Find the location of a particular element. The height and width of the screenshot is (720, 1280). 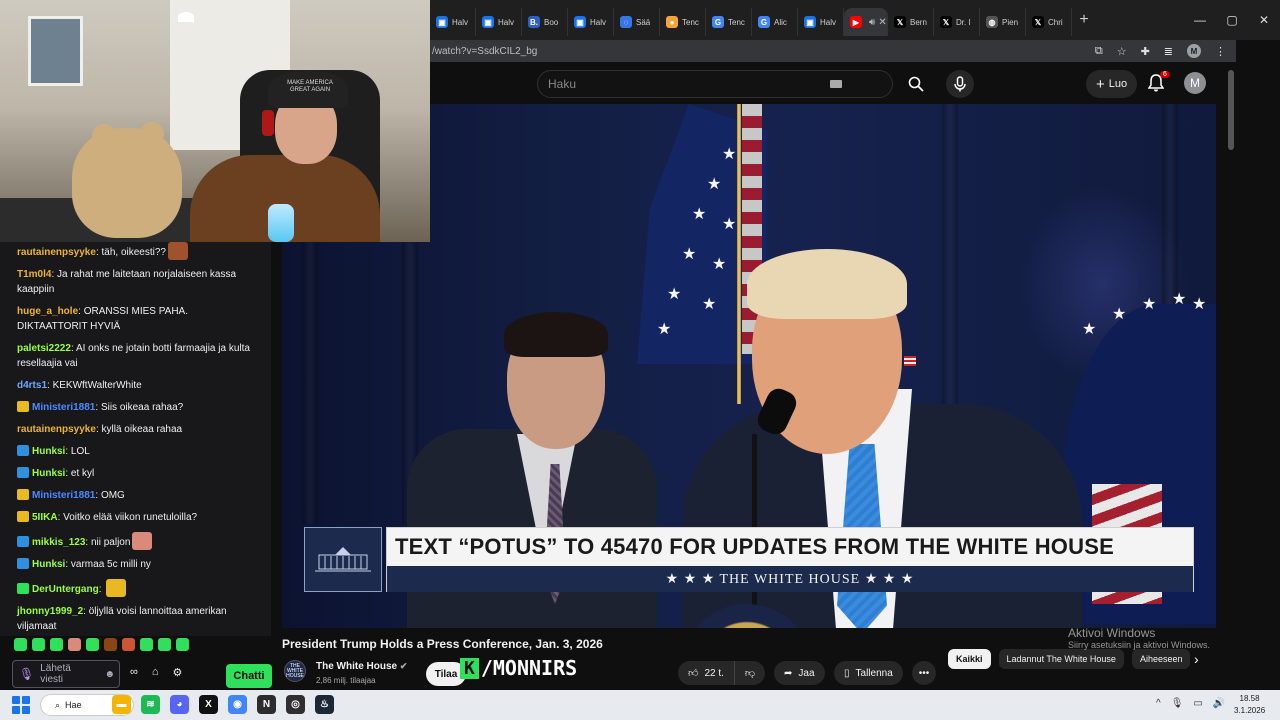

tray-icon: ▭ is located at coordinates (1197, 703).